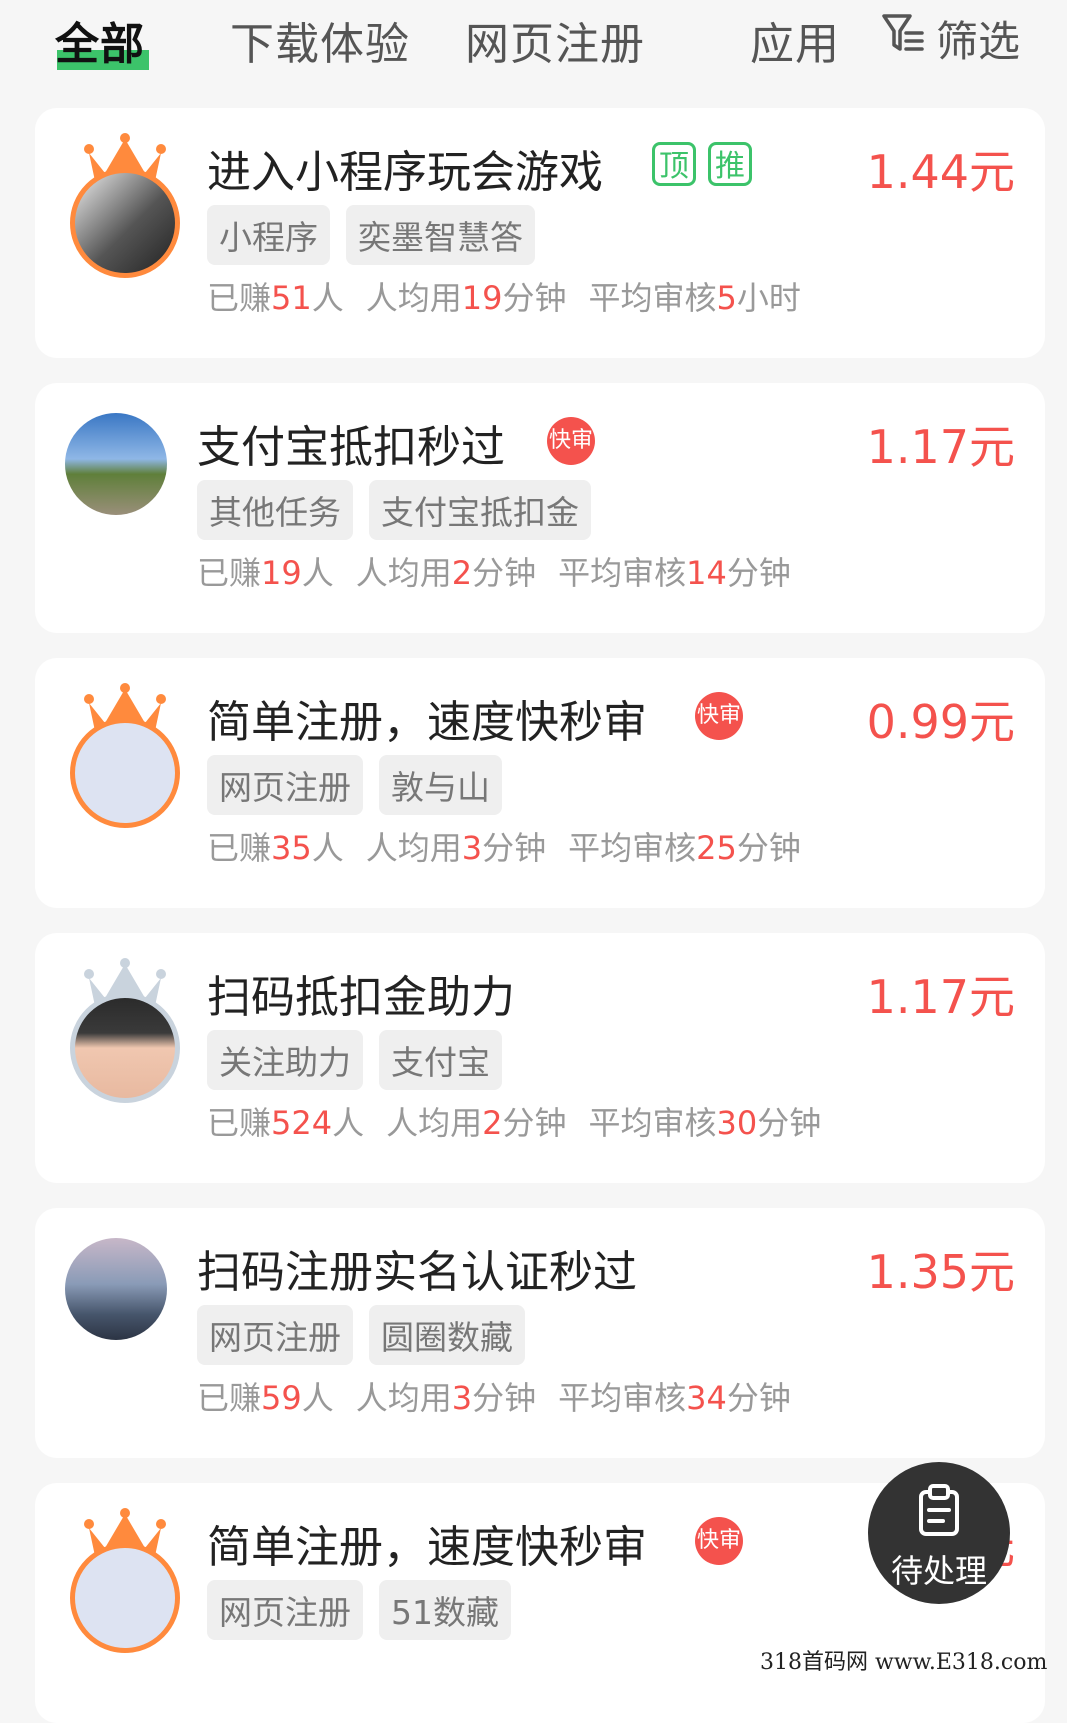  I want to click on filter-button: 筛选, so click(950, 38).